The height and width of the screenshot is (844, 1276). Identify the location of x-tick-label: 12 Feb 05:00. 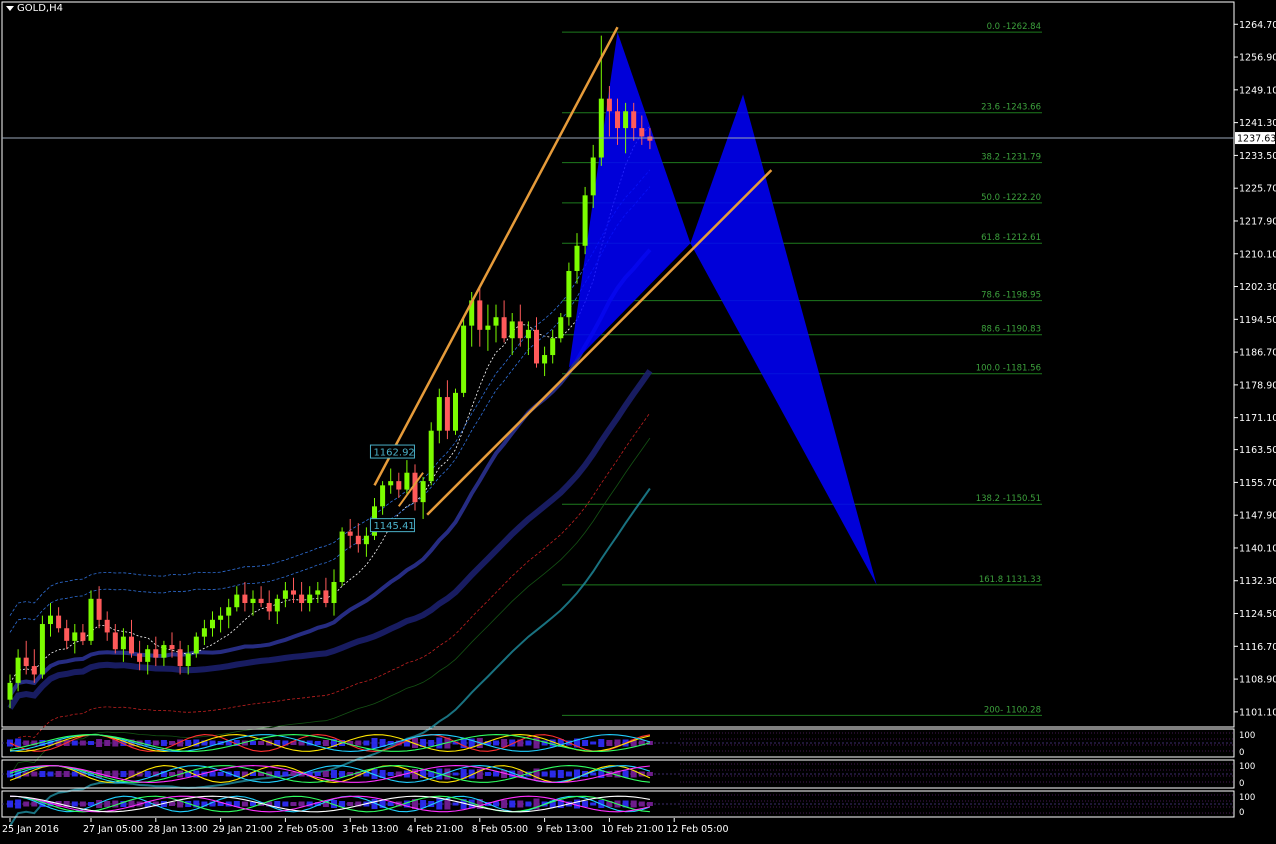
(697, 829).